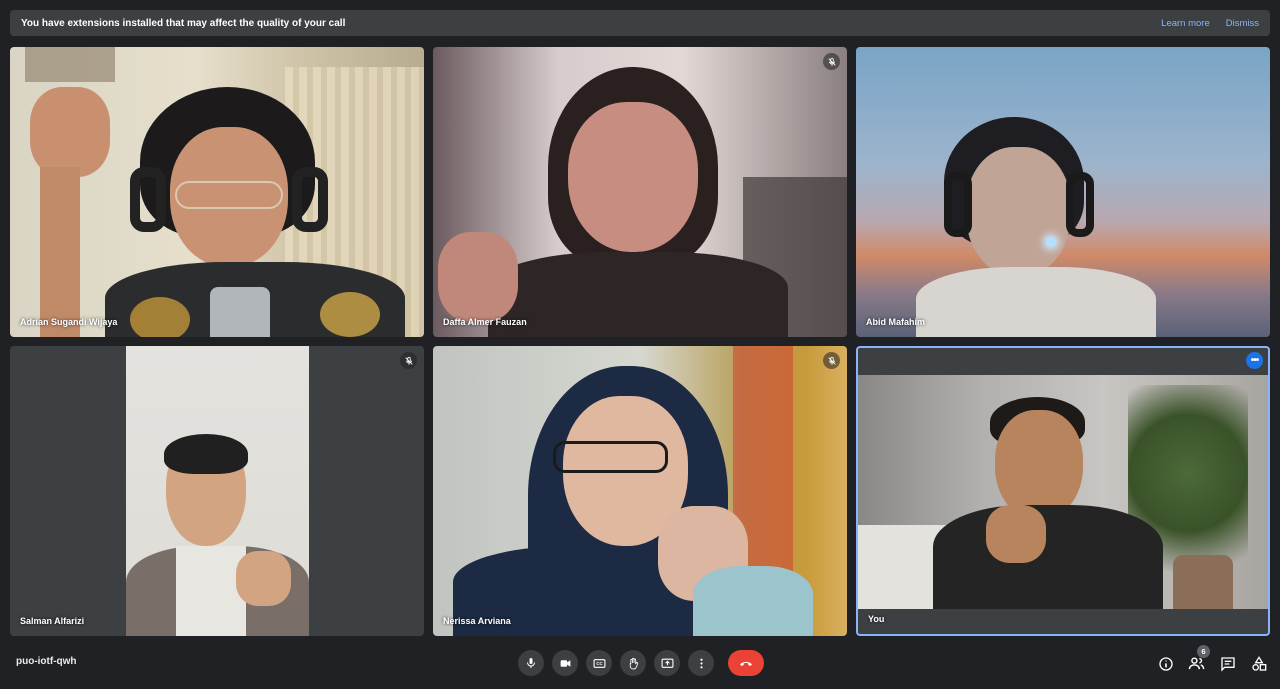 The image size is (1280, 689). Describe the element at coordinates (46, 661) in the screenshot. I see `meeting-code: puo-iotf-qwh` at that location.